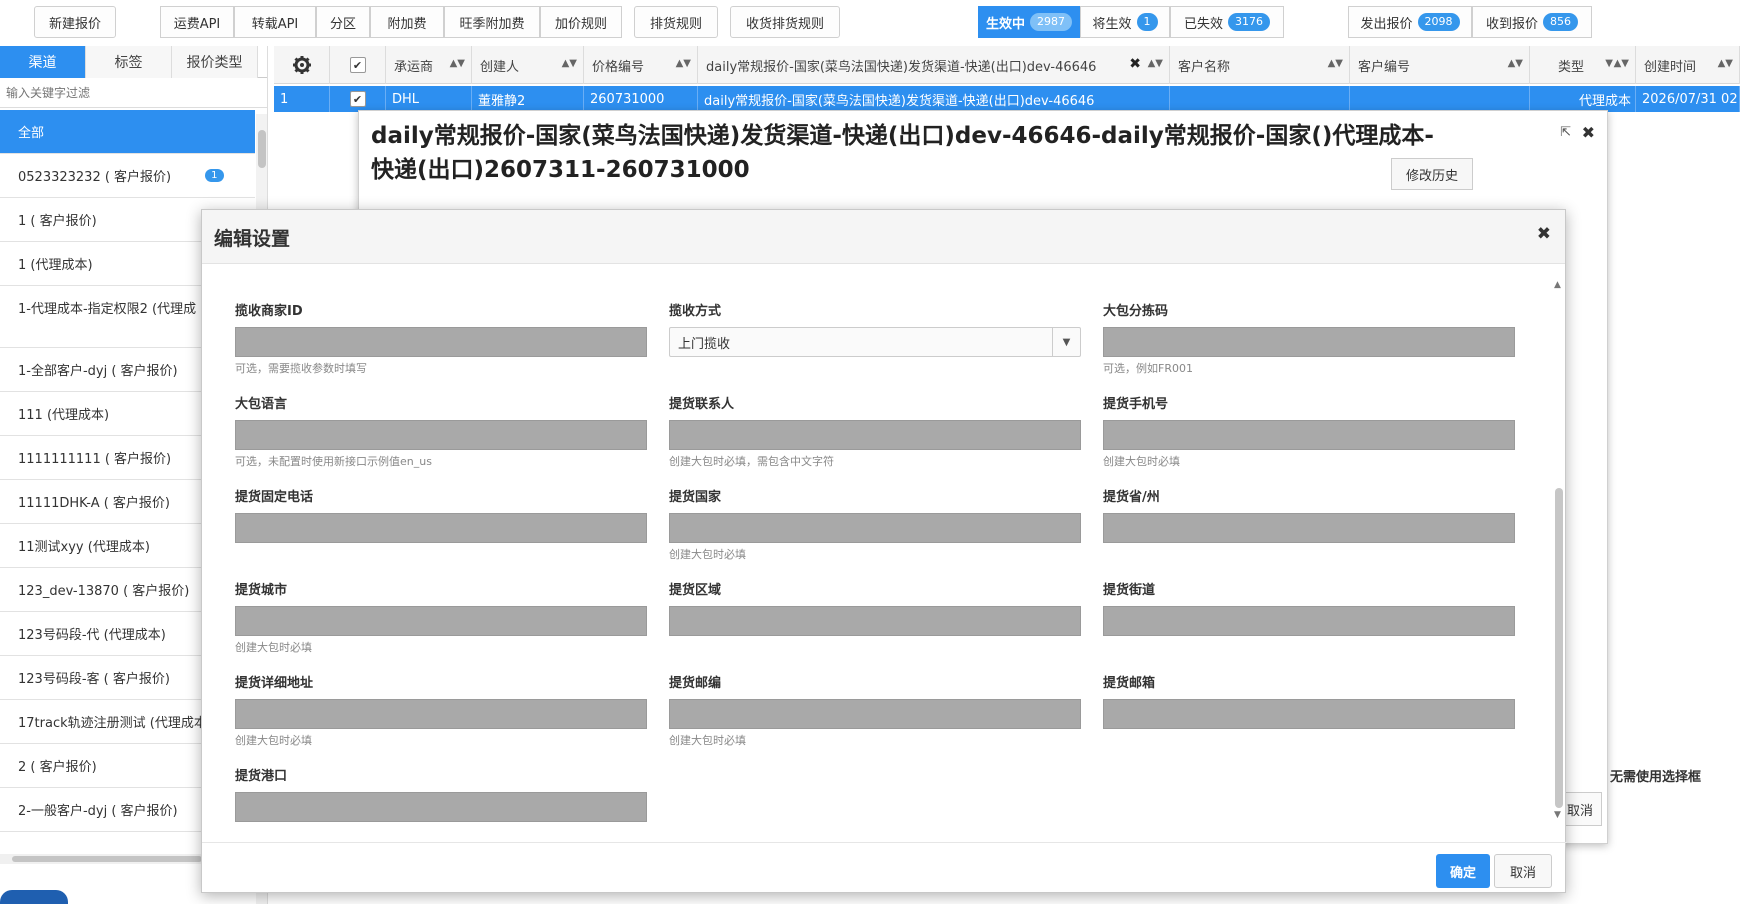  What do you see at coordinates (133, 93) in the screenshot?
I see `filter-input` at bounding box center [133, 93].